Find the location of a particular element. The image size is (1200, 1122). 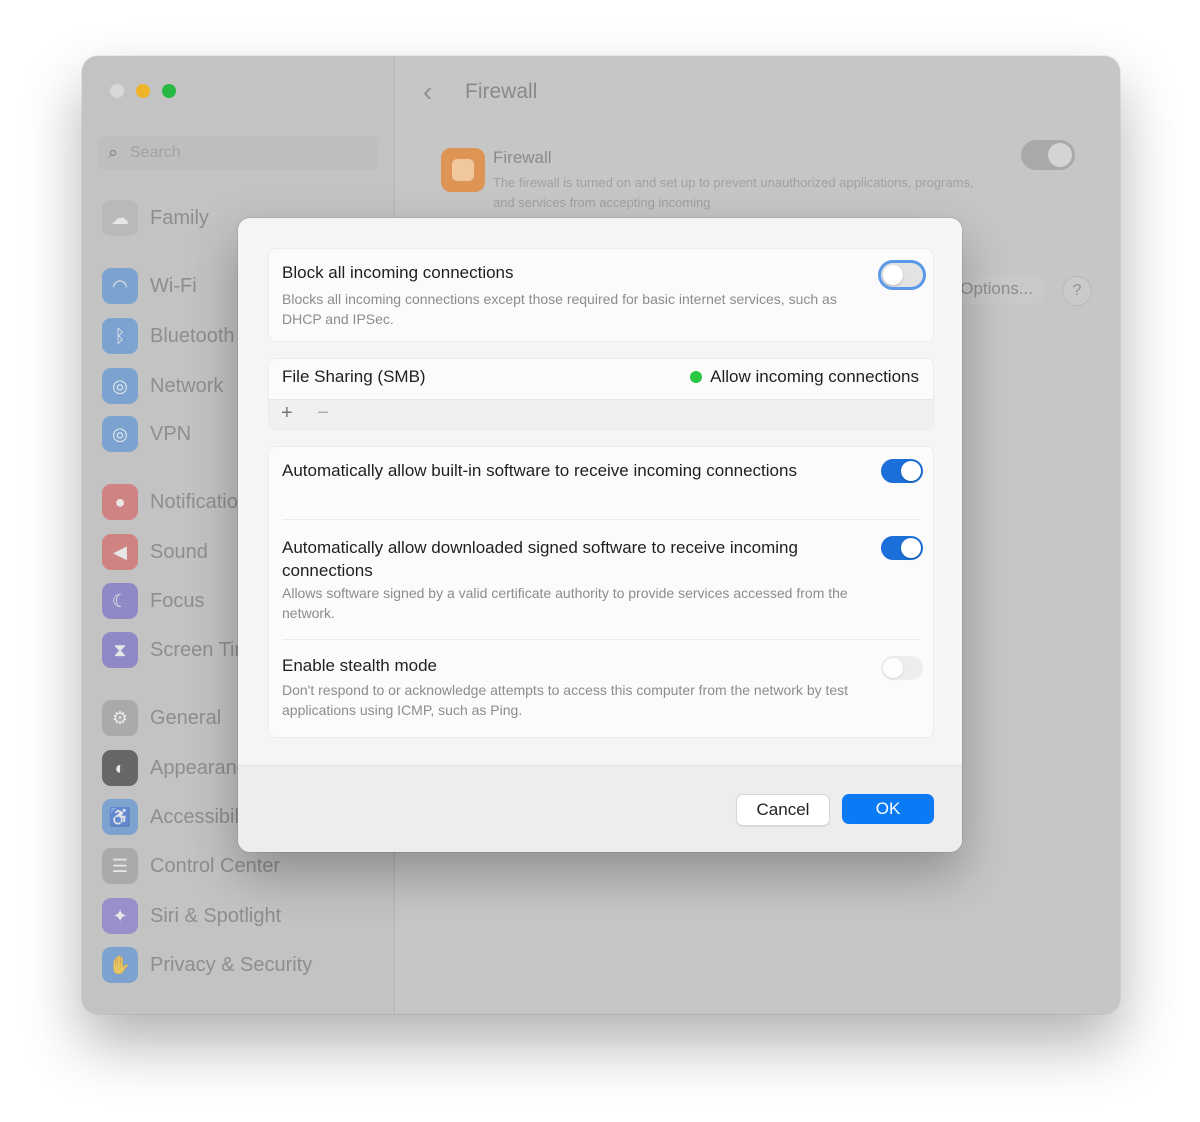

firewall-label: Firewall is located at coordinates (522, 157).